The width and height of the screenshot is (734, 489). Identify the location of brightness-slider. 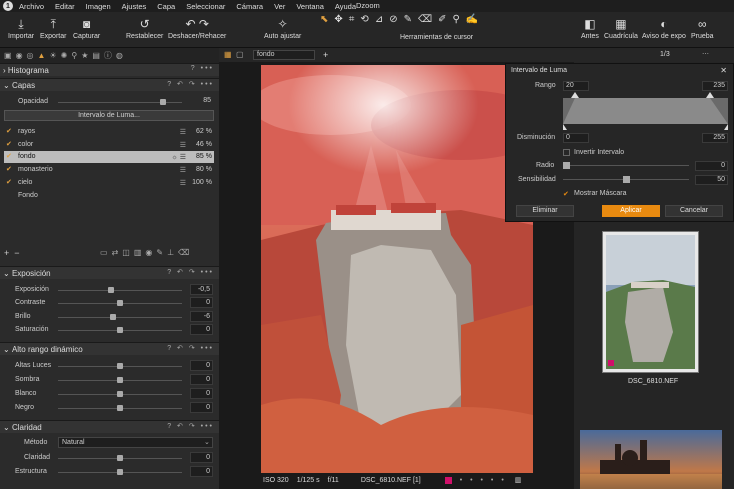
(120, 317).